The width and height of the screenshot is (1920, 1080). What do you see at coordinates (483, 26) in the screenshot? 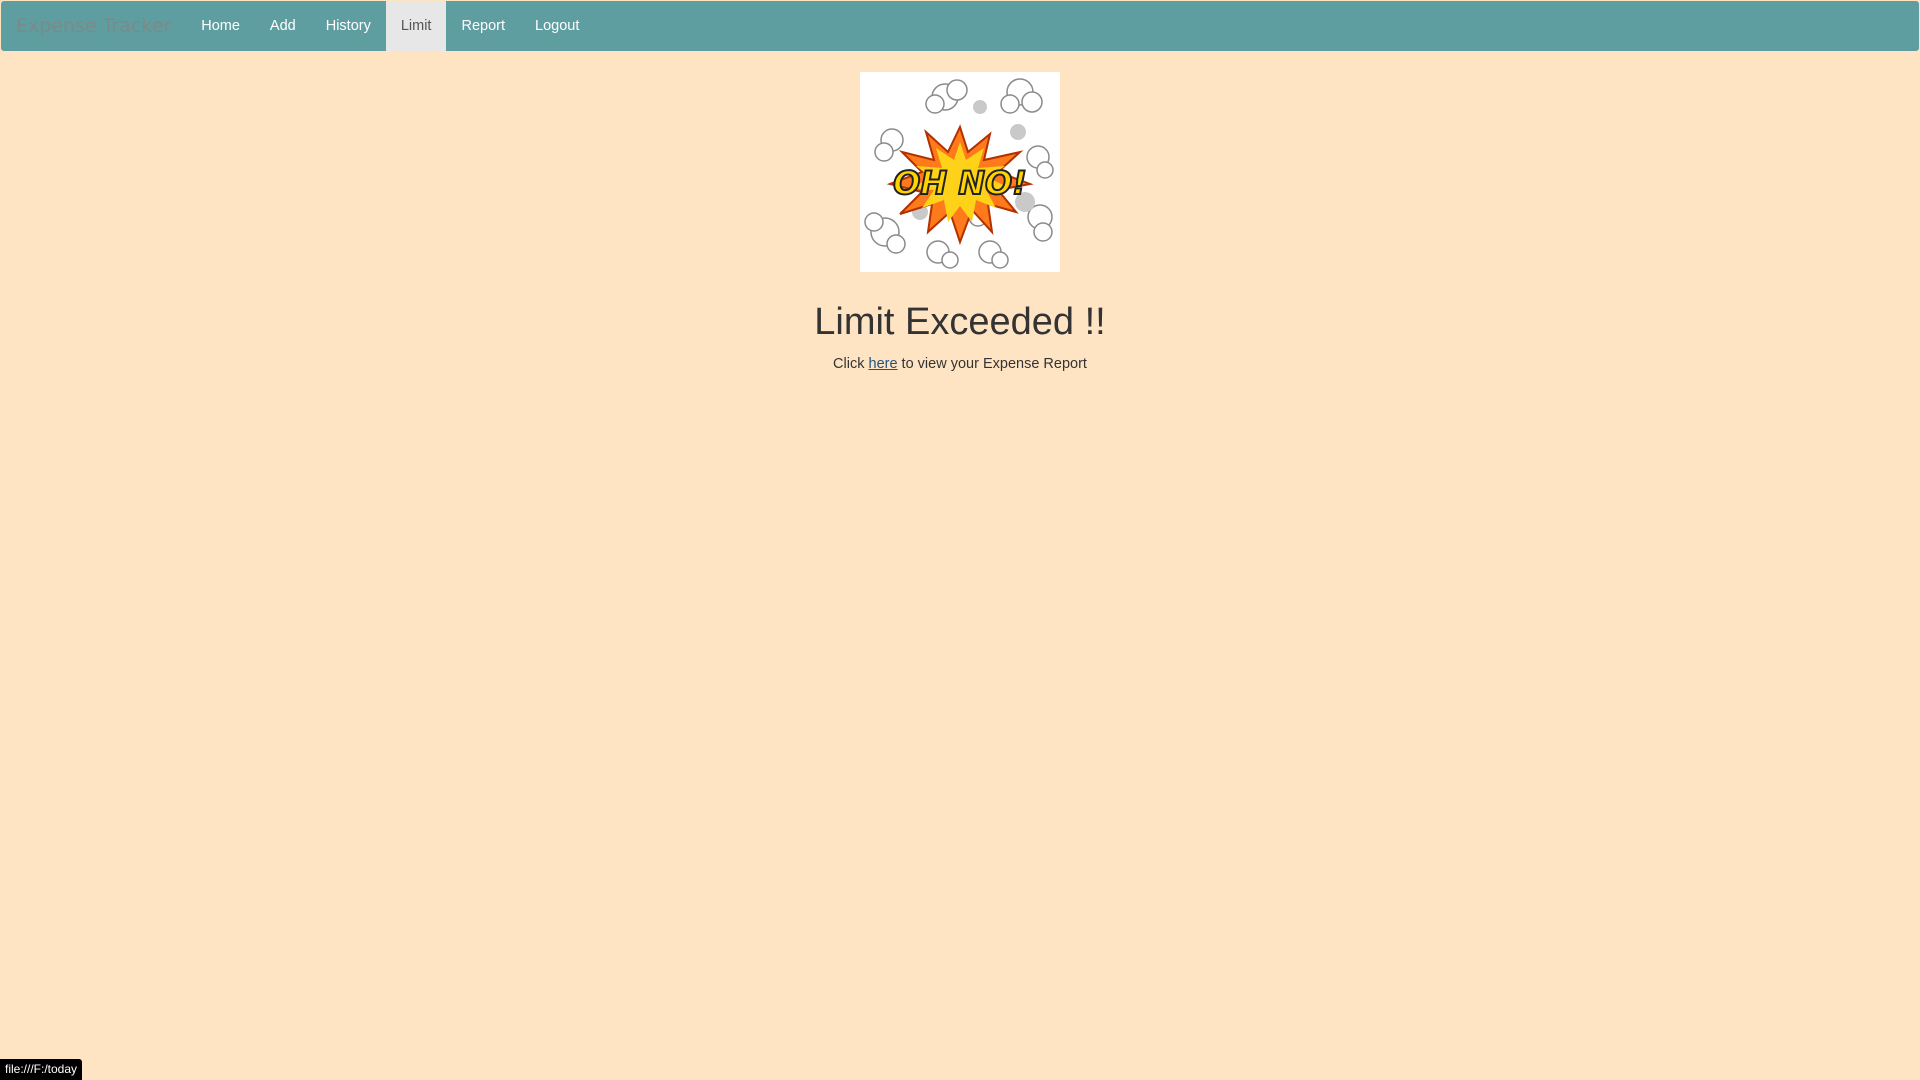
I see `nav-item-report: Report` at bounding box center [483, 26].